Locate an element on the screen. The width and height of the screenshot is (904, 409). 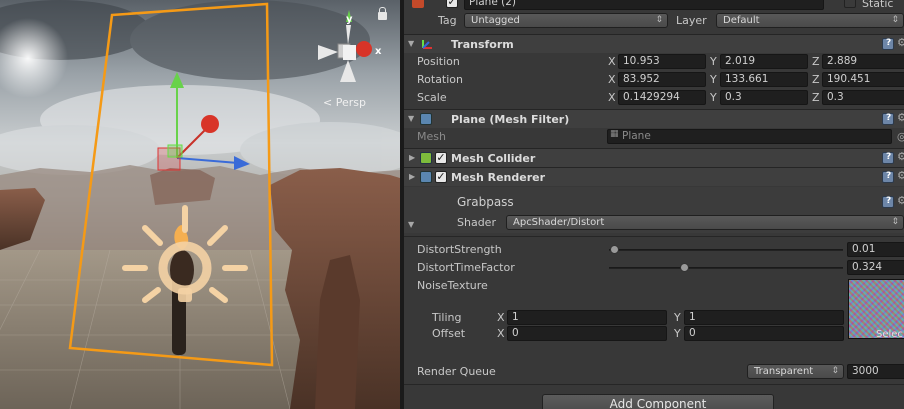
noise-texture-label: NoiseTexture is located at coordinates (452, 285).